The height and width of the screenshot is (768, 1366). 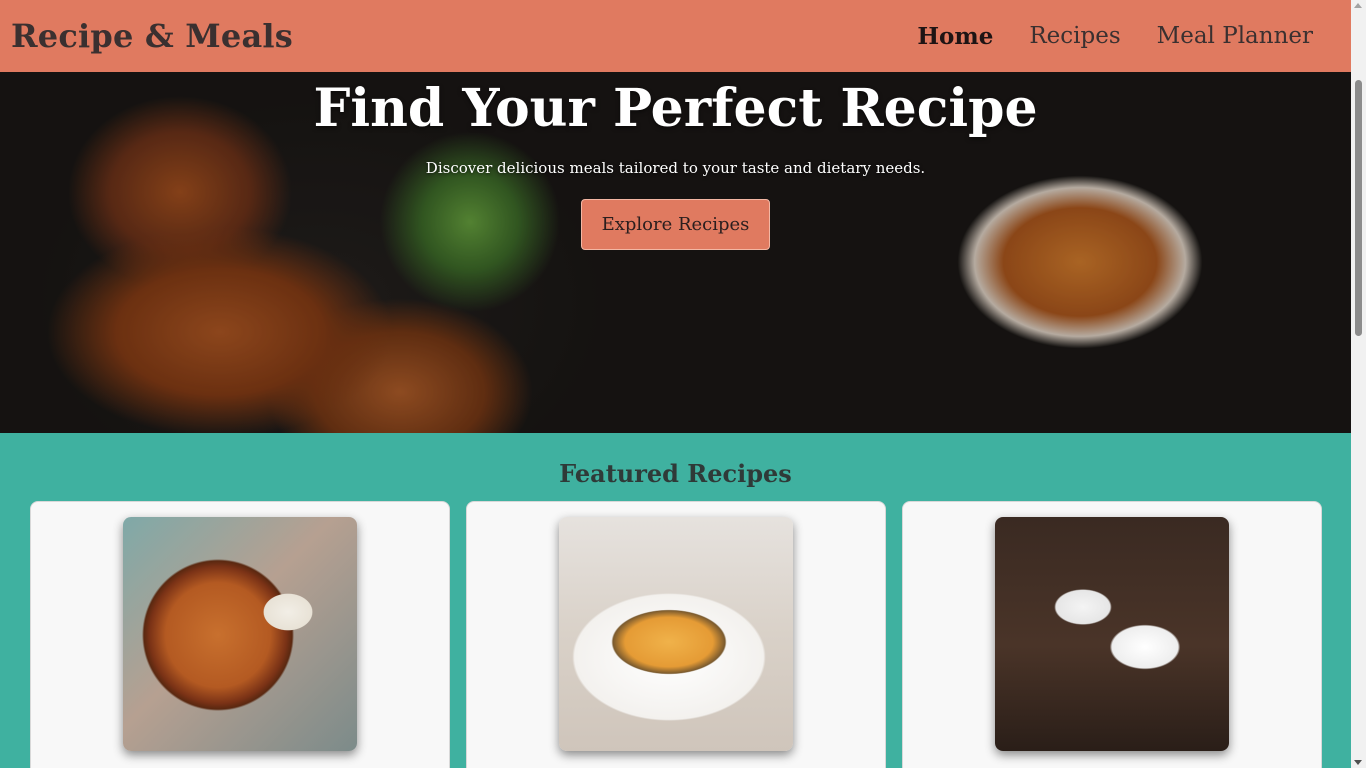 I want to click on scroll-down-arrow-icon, so click(x=1358, y=762).